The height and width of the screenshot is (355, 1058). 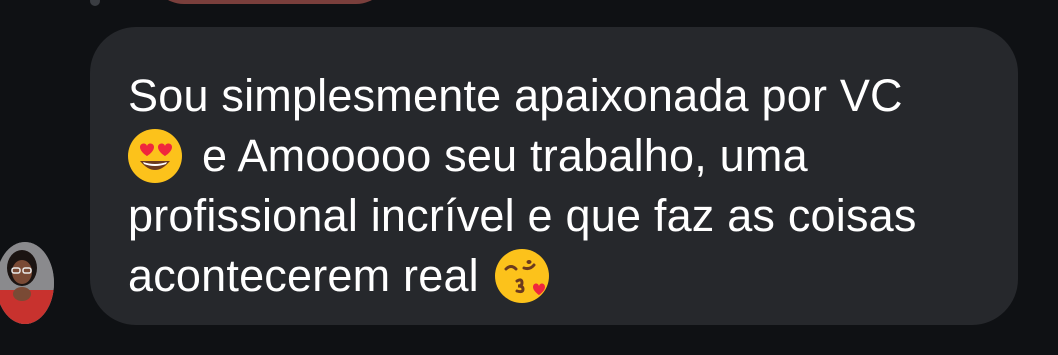 I want to click on message-line-1: Sou simplesmente apaixonada por VC, so click(x=515, y=95).